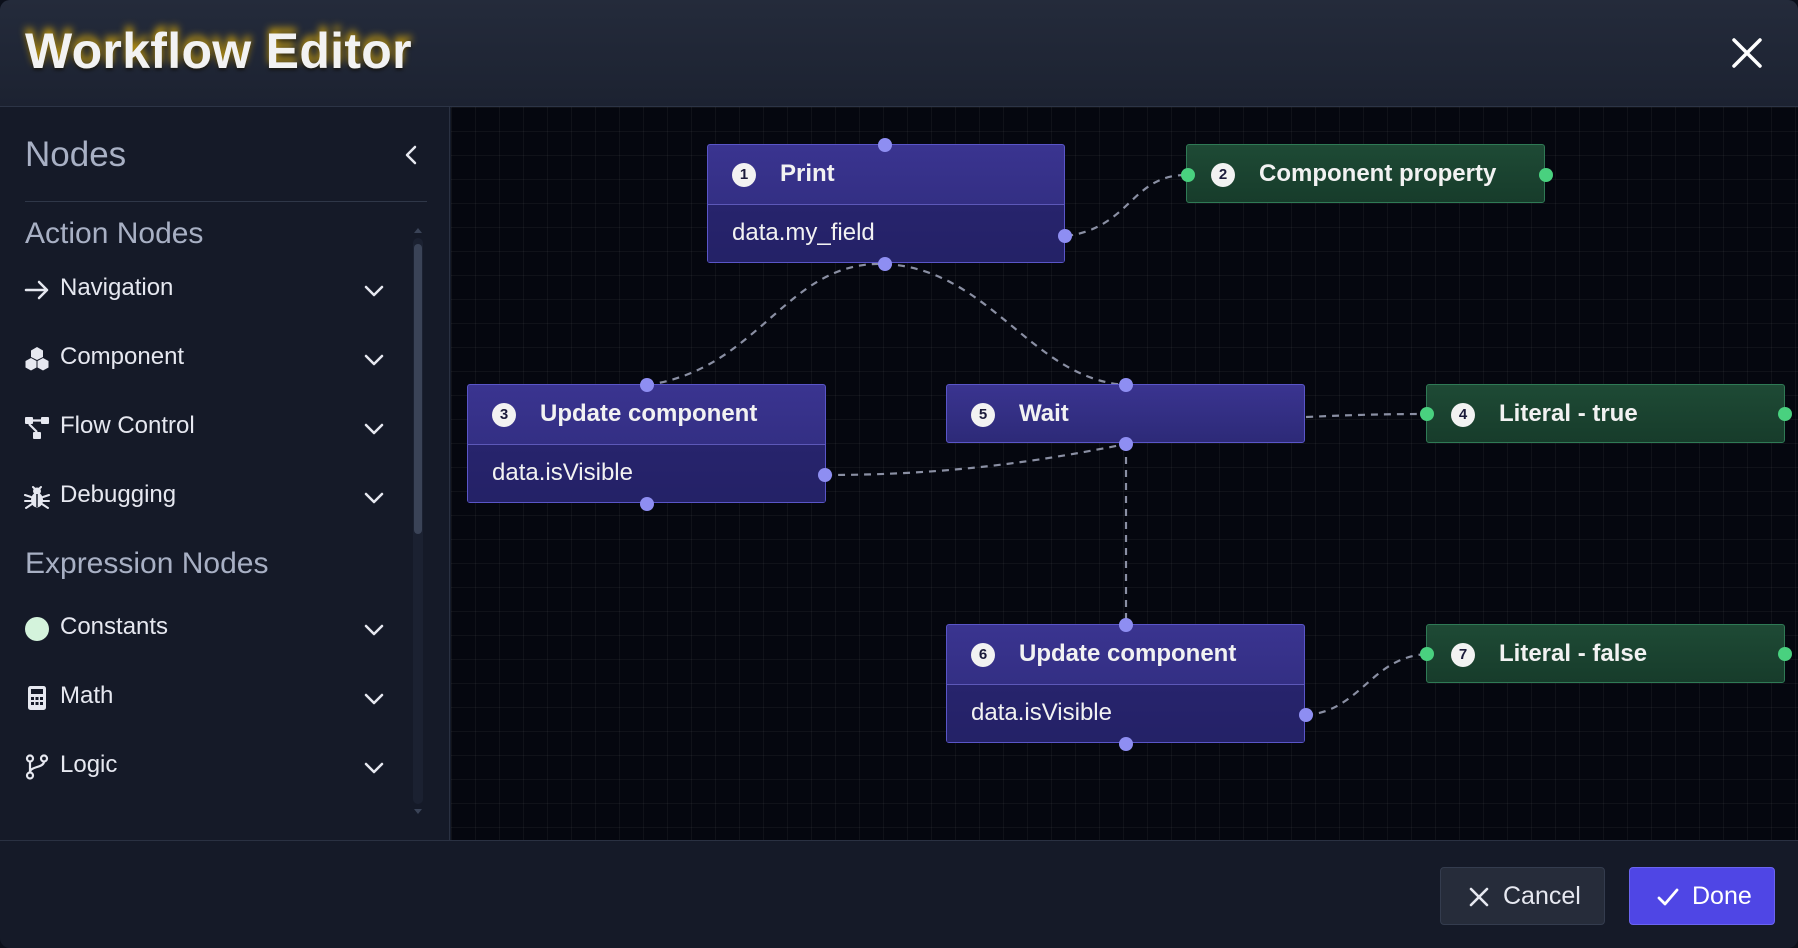  I want to click on node-title: Wait, so click(1044, 413).